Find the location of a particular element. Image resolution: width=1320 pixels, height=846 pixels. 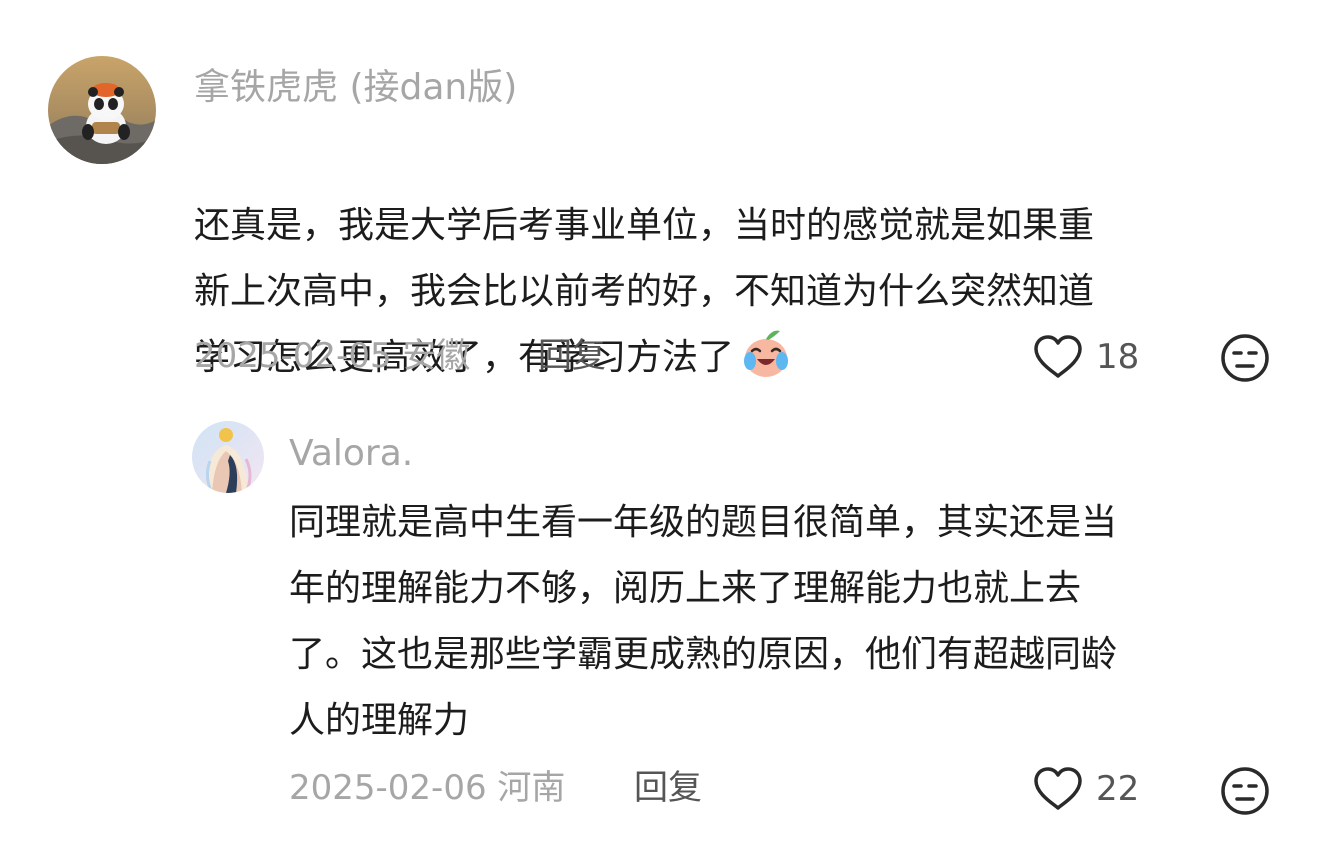

comment-avatar is located at coordinates (102, 110).